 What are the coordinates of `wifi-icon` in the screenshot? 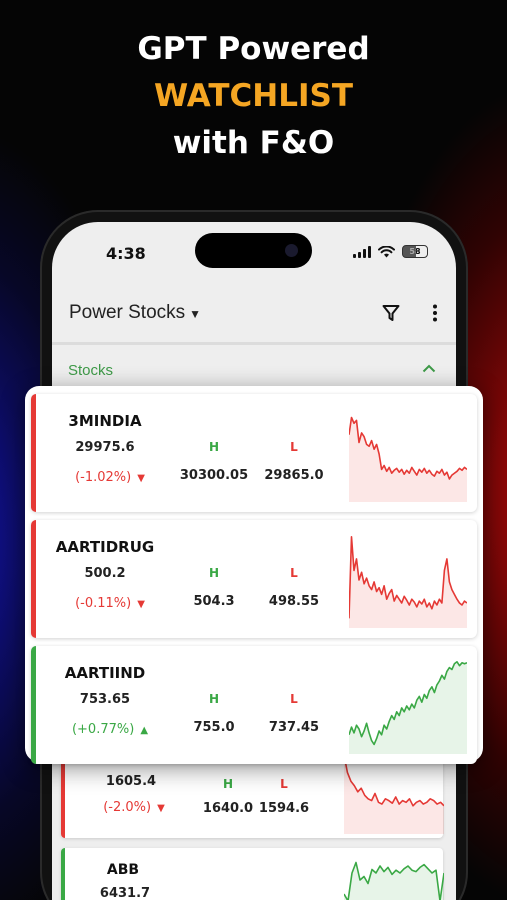 It's located at (386, 251).